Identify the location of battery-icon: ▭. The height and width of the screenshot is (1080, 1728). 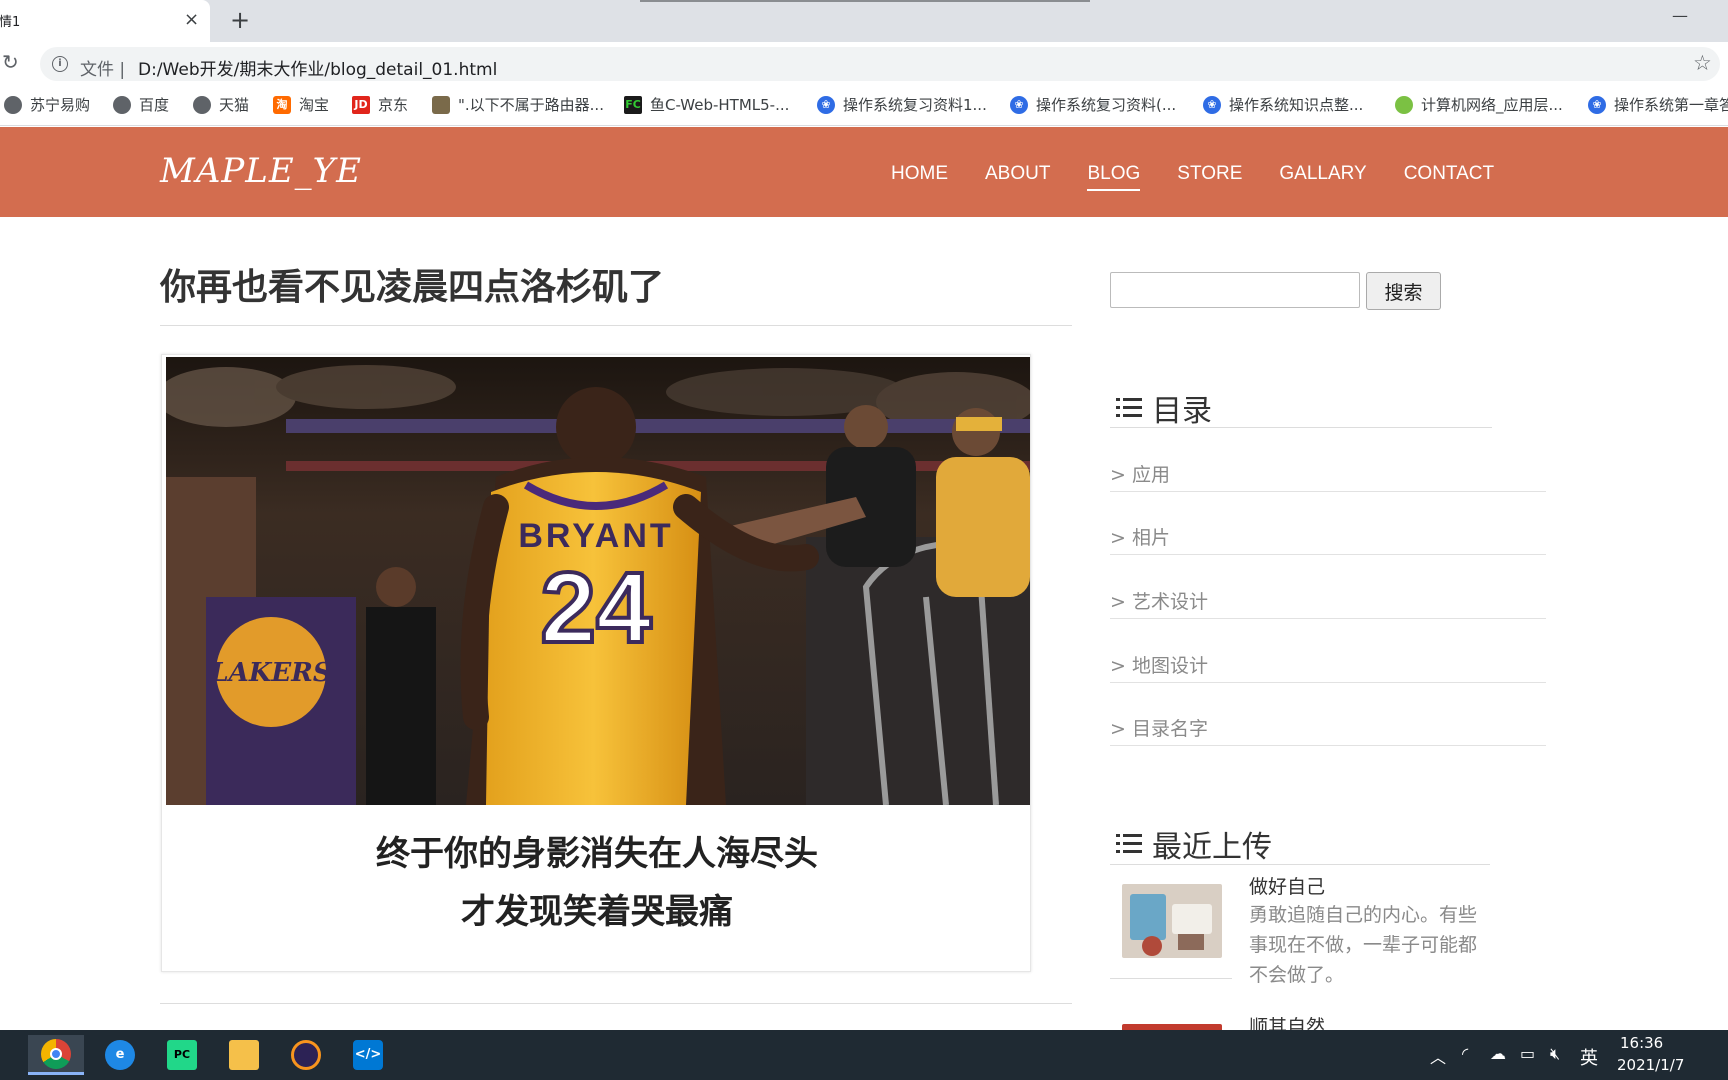
(1527, 1053).